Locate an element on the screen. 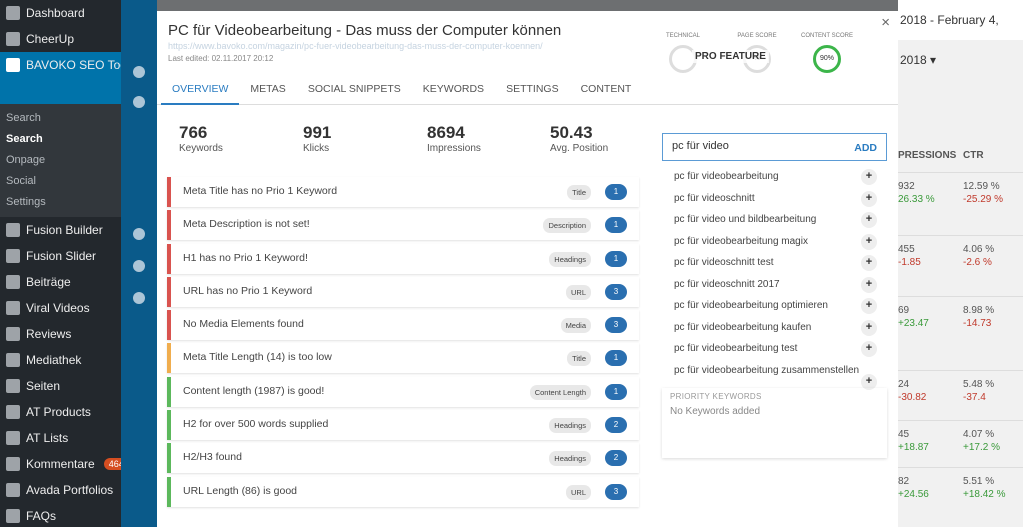 Image resolution: width=1023 pixels, height=527 pixels. keyword-suggestion: pc für videoschnitt + is located at coordinates (774, 199).